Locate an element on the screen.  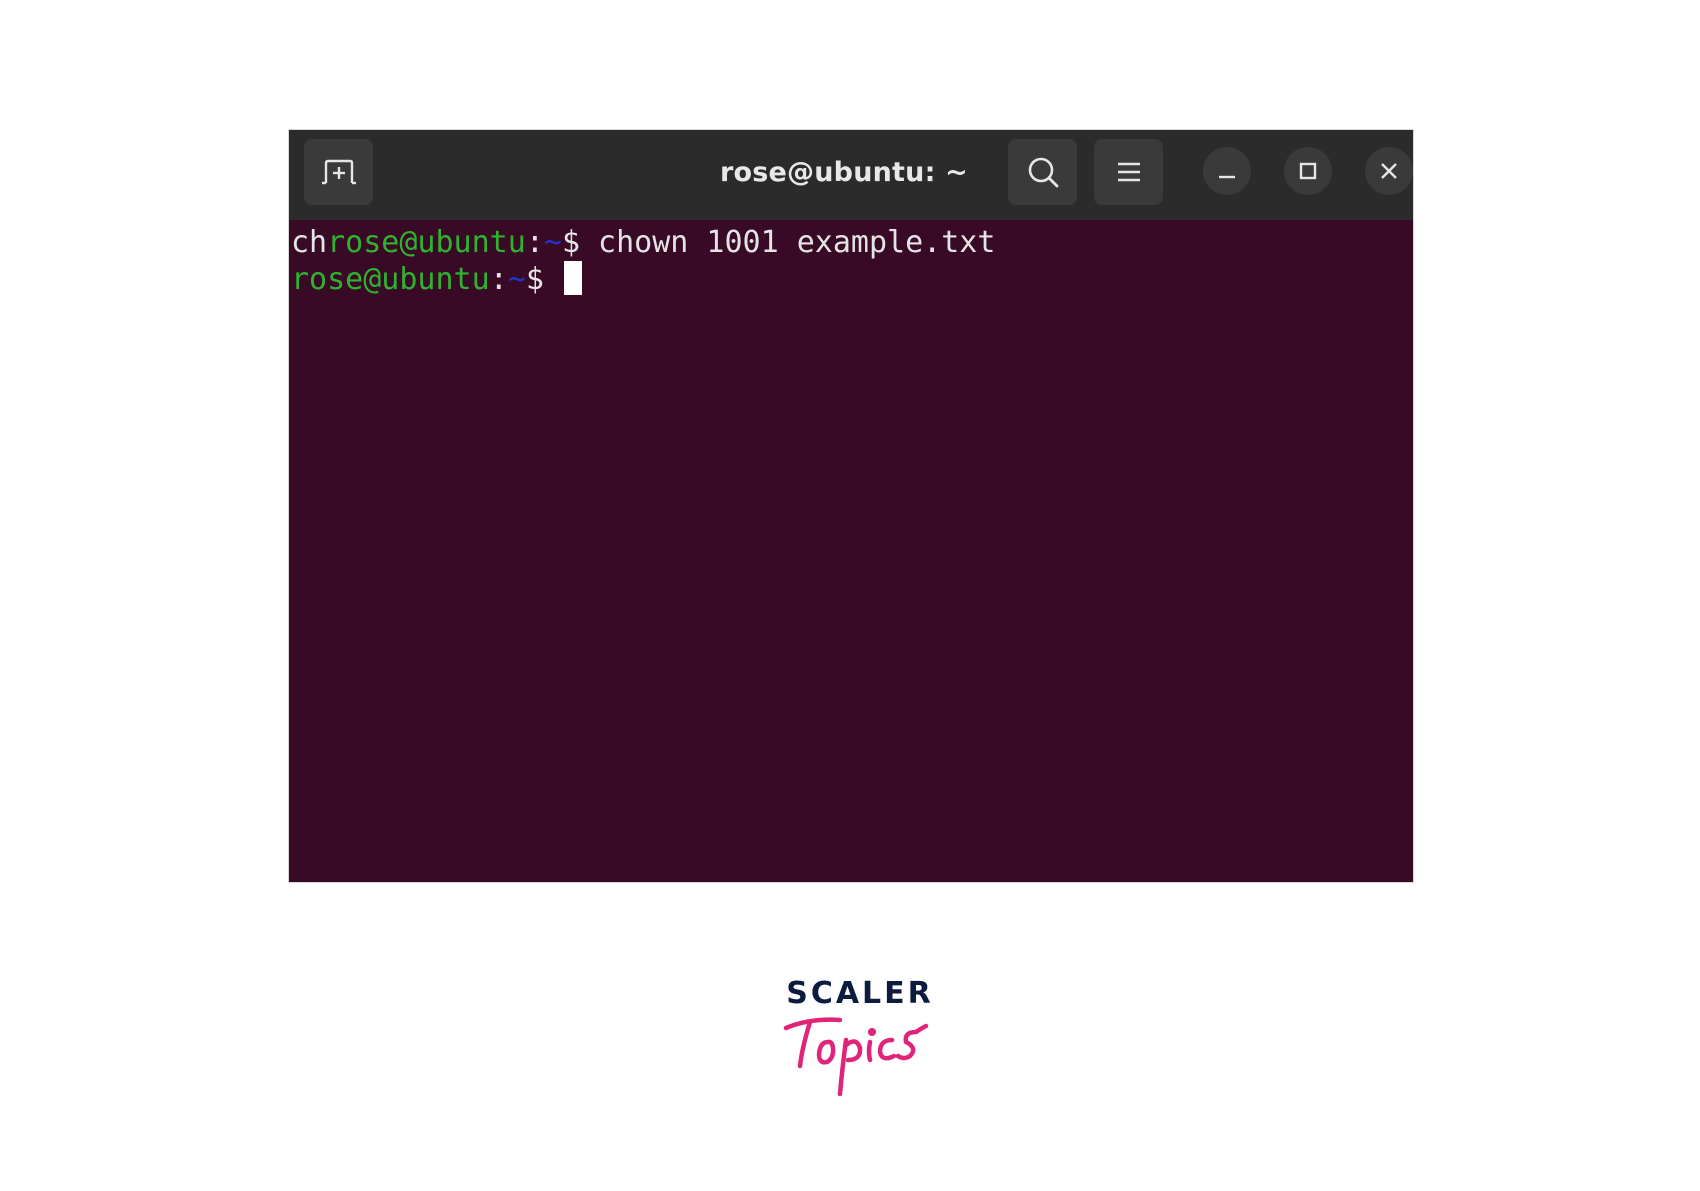
text-cursor is located at coordinates (572, 278).